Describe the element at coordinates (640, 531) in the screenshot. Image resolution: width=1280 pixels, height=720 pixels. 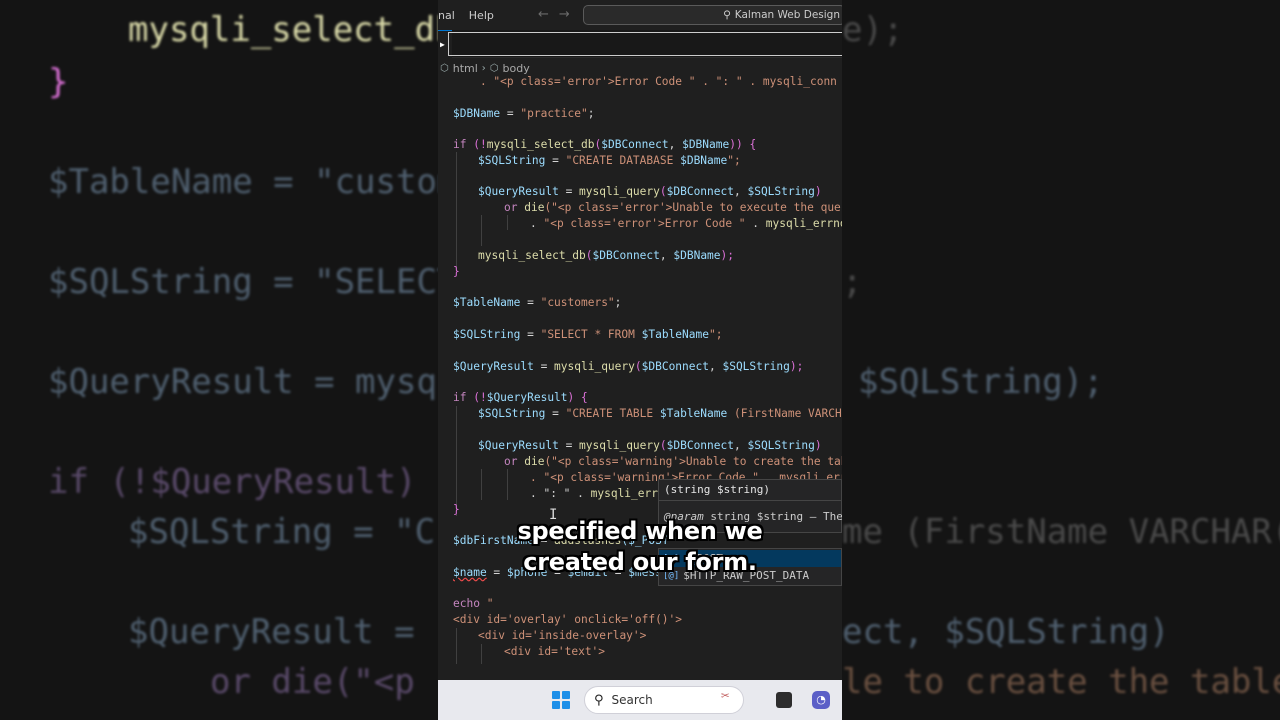
I see `subtitle-line-1: specified when we` at that location.